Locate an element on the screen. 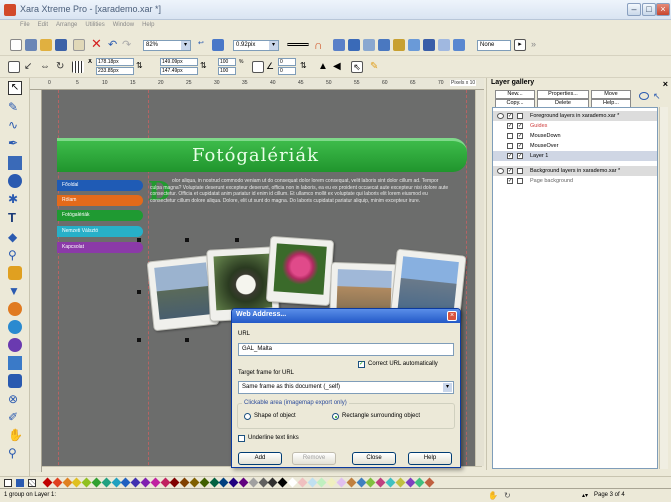 The image size is (671, 502). feather-tool-icon is located at coordinates (15, 381).